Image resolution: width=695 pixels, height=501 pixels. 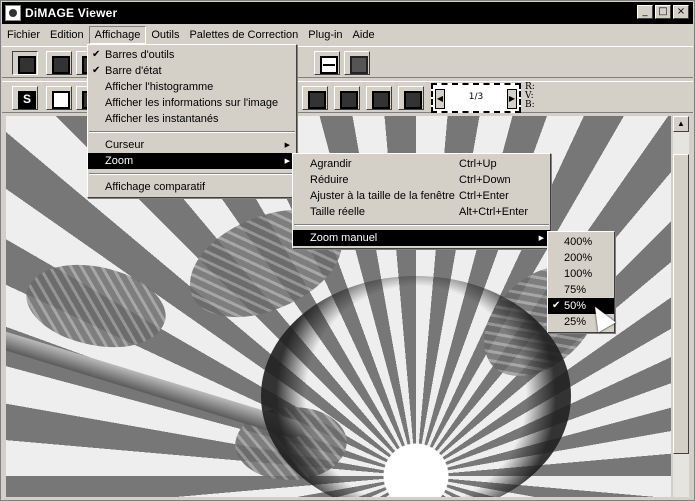 I want to click on menu-item-label: Réduire, so click(x=329, y=180).